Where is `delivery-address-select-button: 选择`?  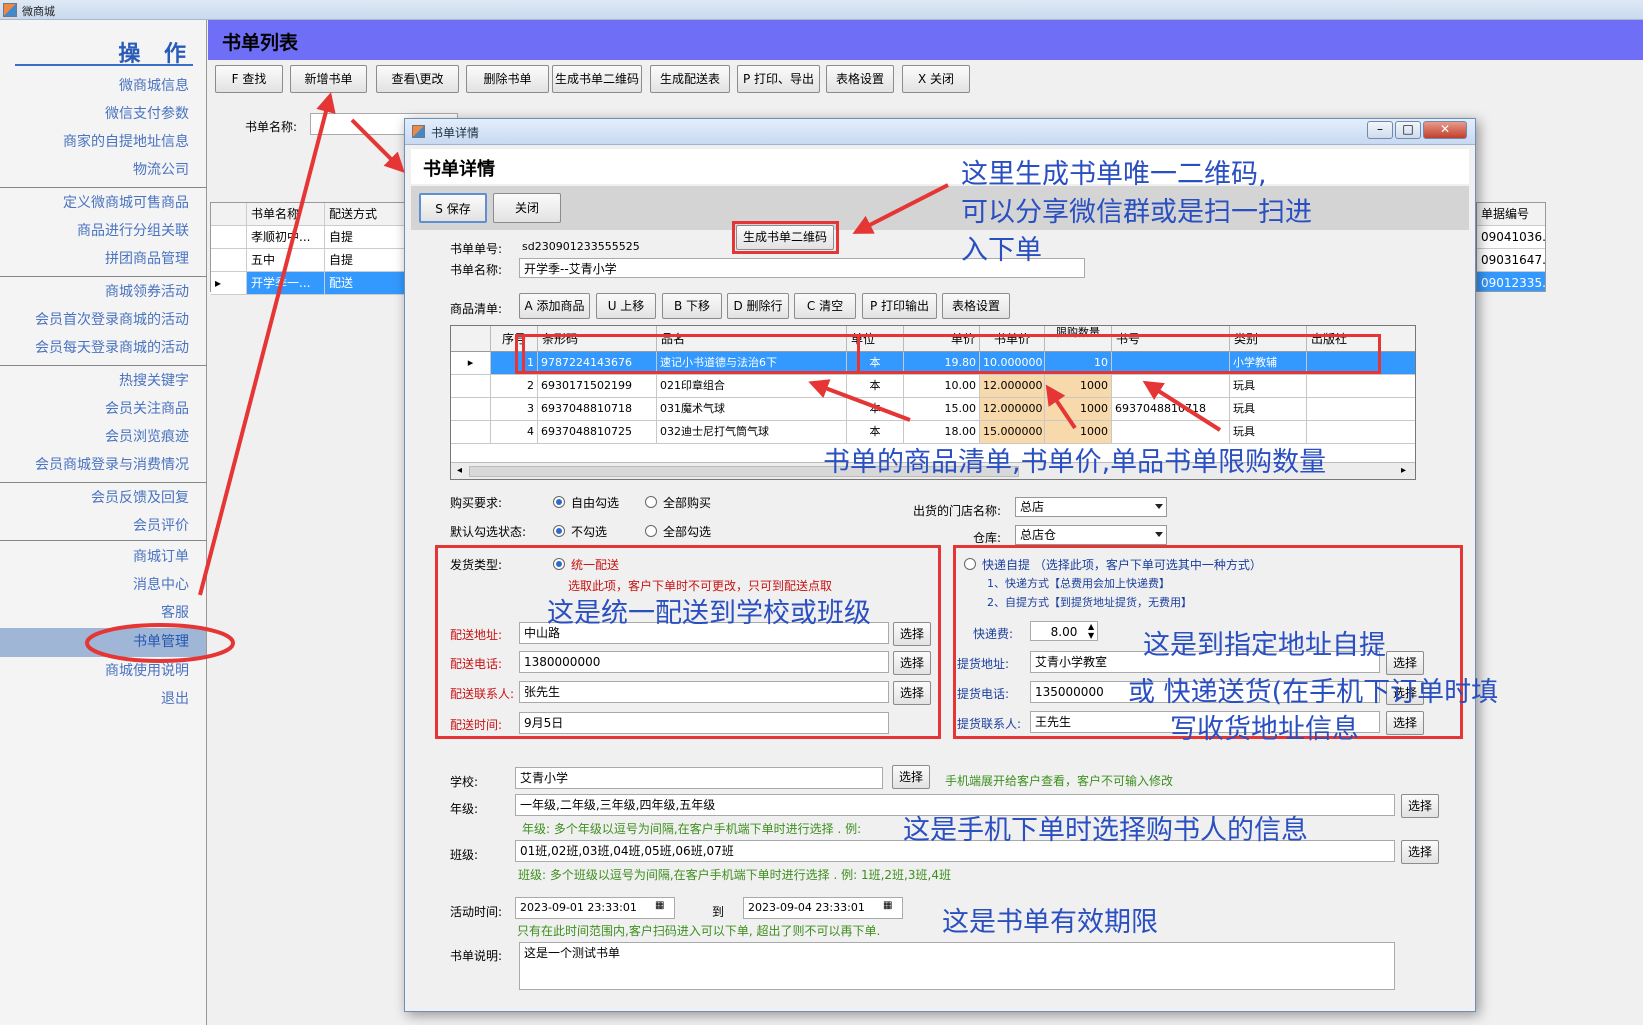
delivery-address-select-button: 选择 is located at coordinates (912, 634).